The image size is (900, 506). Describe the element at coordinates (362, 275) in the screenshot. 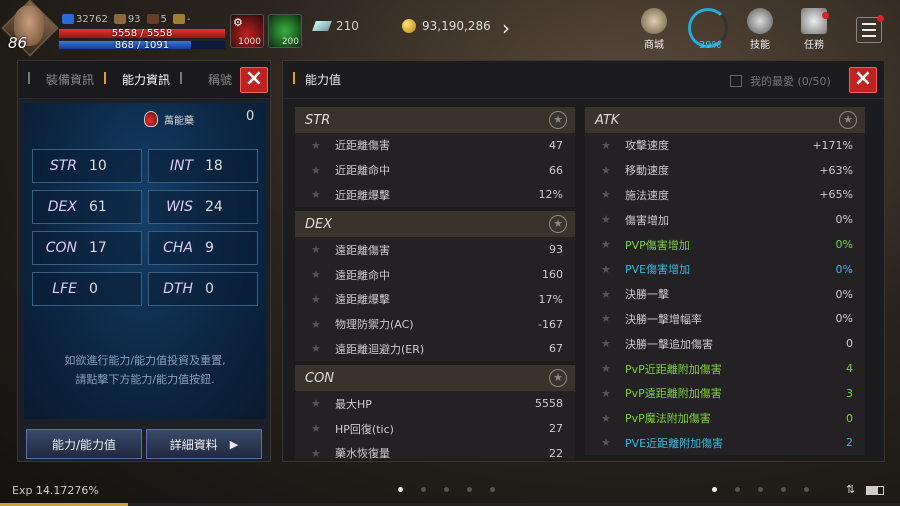

I see `stat-row-name: 遠距離命中` at that location.